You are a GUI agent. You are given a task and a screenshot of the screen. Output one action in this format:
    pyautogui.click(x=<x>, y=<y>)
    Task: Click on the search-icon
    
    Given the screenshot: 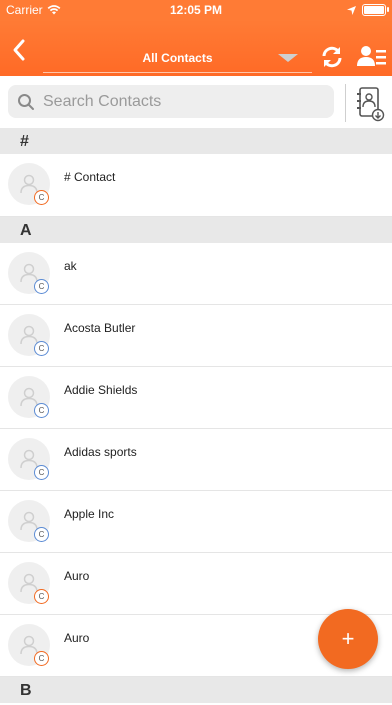 What is the action you would take?
    pyautogui.click(x=26, y=101)
    